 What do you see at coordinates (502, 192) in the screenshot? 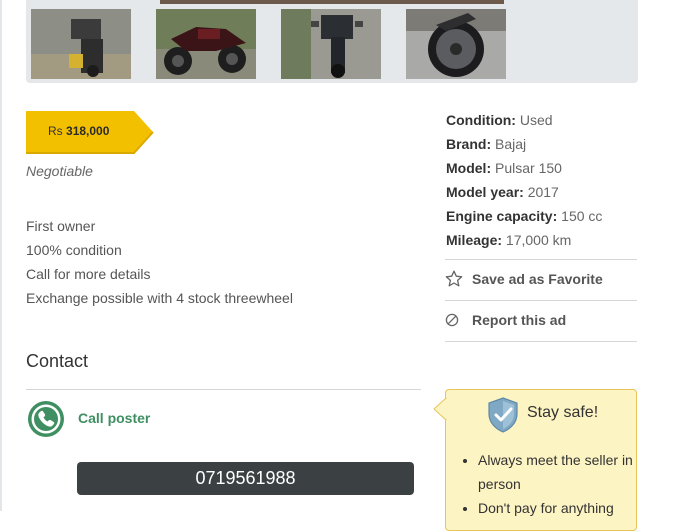
I see `detail-model-year: Model year: 2017` at bounding box center [502, 192].